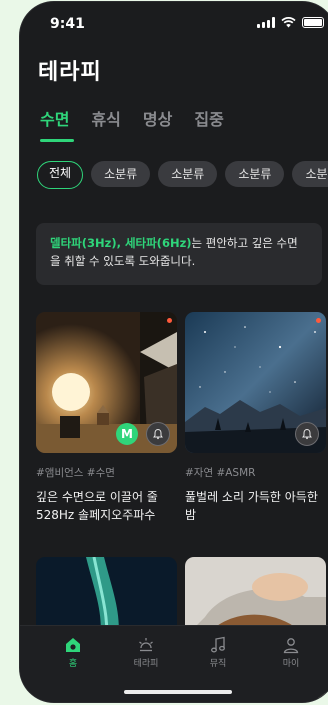 This screenshot has width=328, height=705. I want to click on profile-icon, so click(291, 646).